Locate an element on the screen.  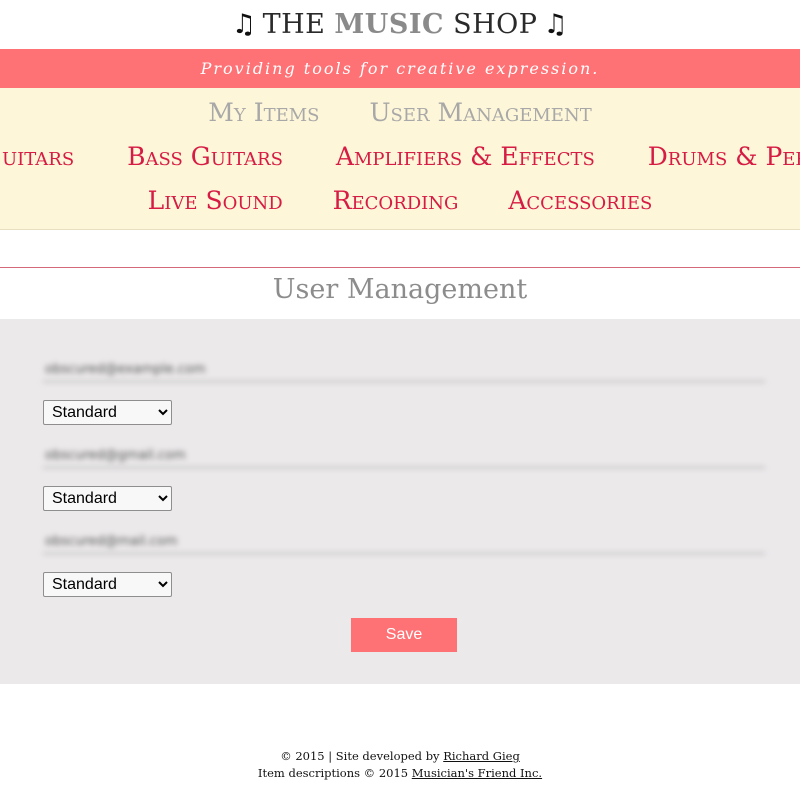
user-email: obscured@gmail.com is located at coordinates (404, 456).